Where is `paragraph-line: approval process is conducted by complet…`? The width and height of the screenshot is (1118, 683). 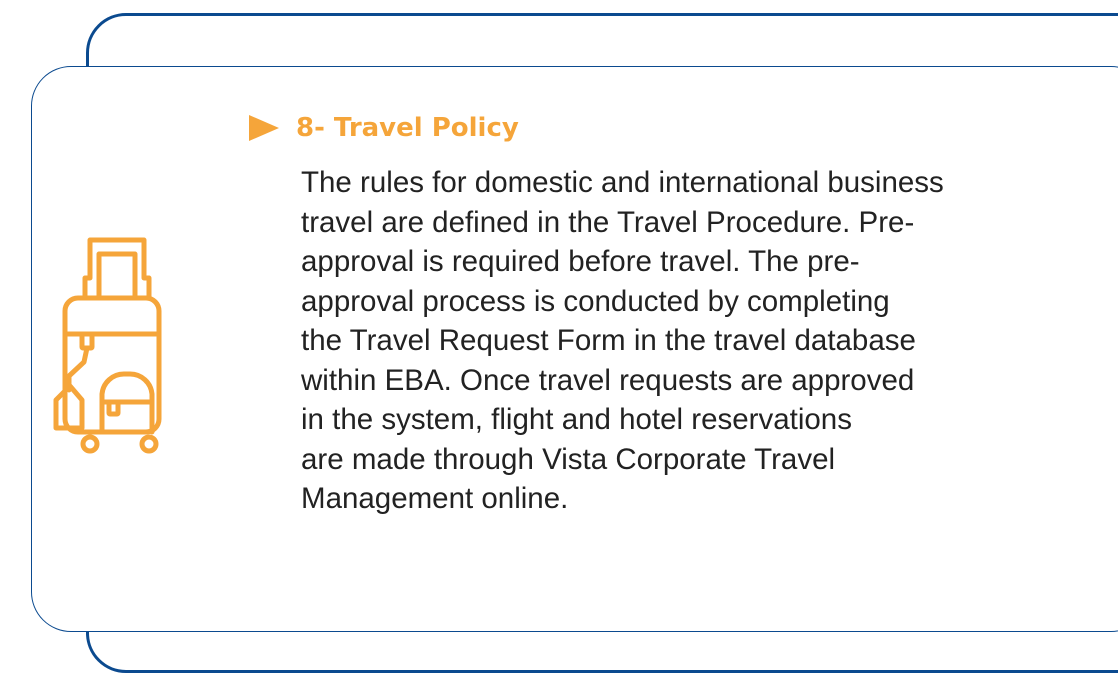
paragraph-line: approval process is conducted by complet… is located at coordinates (595, 301).